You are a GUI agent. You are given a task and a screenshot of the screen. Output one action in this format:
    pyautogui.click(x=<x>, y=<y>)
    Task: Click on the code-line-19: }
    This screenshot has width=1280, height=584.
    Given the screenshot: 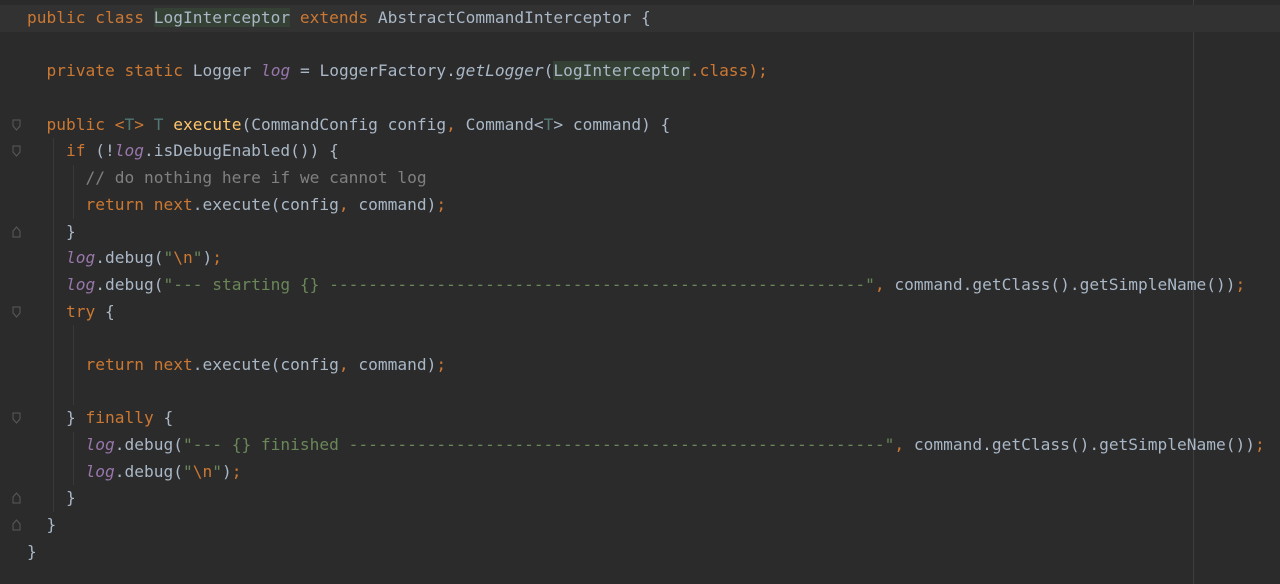 What is the action you would take?
    pyautogui.click(x=646, y=499)
    